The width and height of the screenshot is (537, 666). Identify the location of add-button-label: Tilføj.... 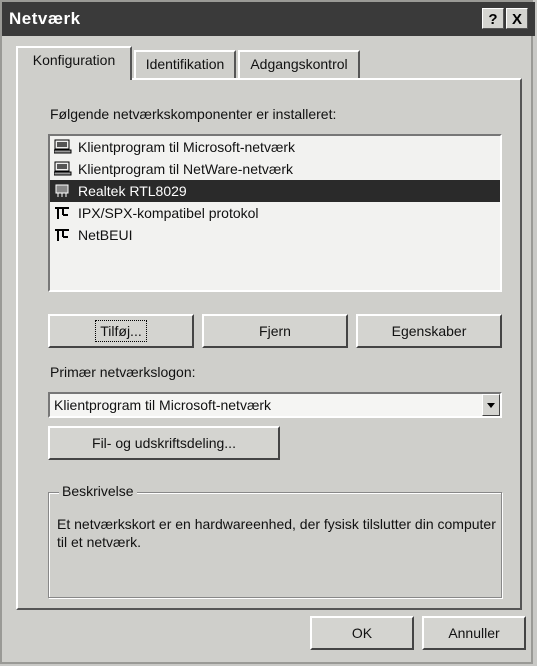
(121, 331).